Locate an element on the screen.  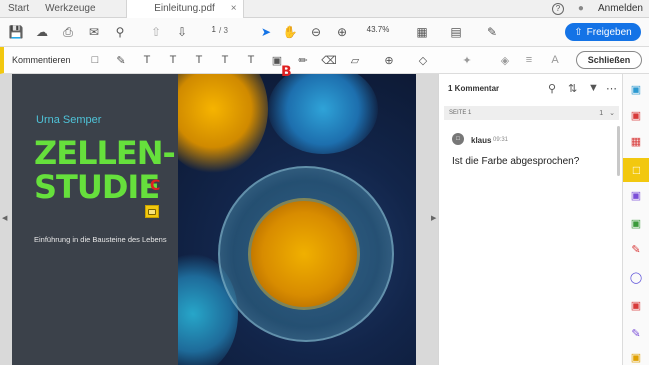
close-tab-icon: × is located at coordinates (234, 8).